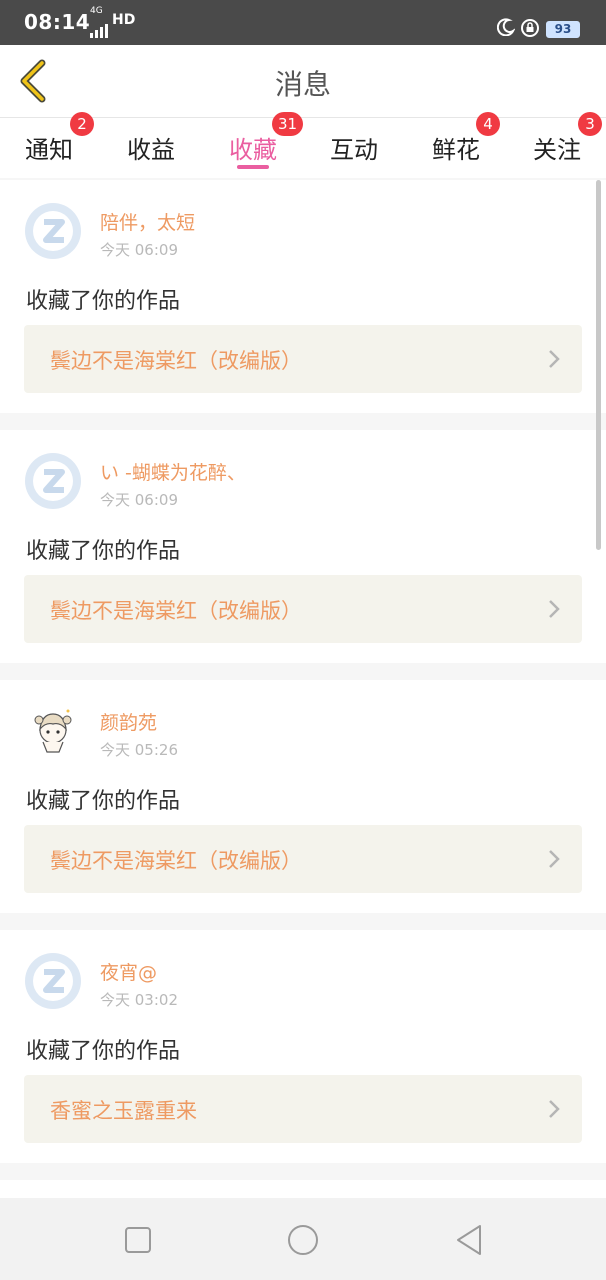 This screenshot has width=606, height=1280. Describe the element at coordinates (96, 11) in the screenshot. I see `network-type: 4G` at that location.